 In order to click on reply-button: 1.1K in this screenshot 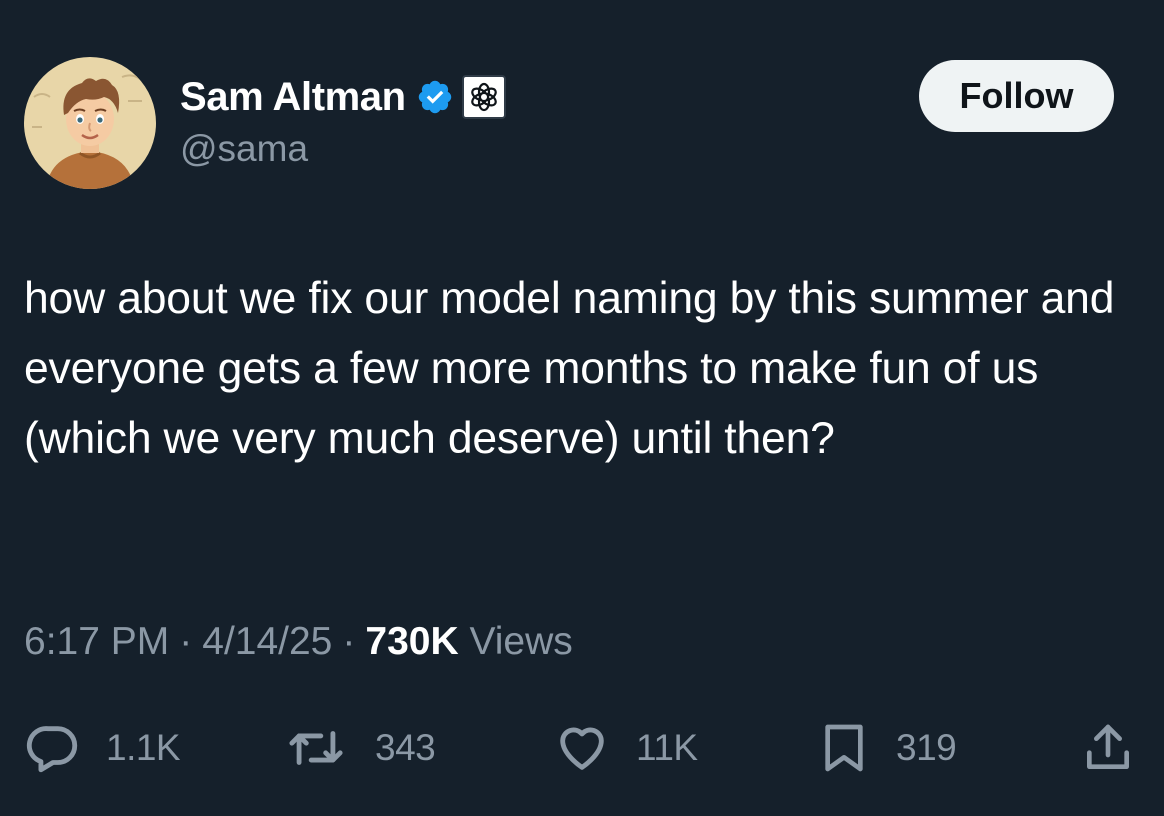, I will do `click(102, 748)`.